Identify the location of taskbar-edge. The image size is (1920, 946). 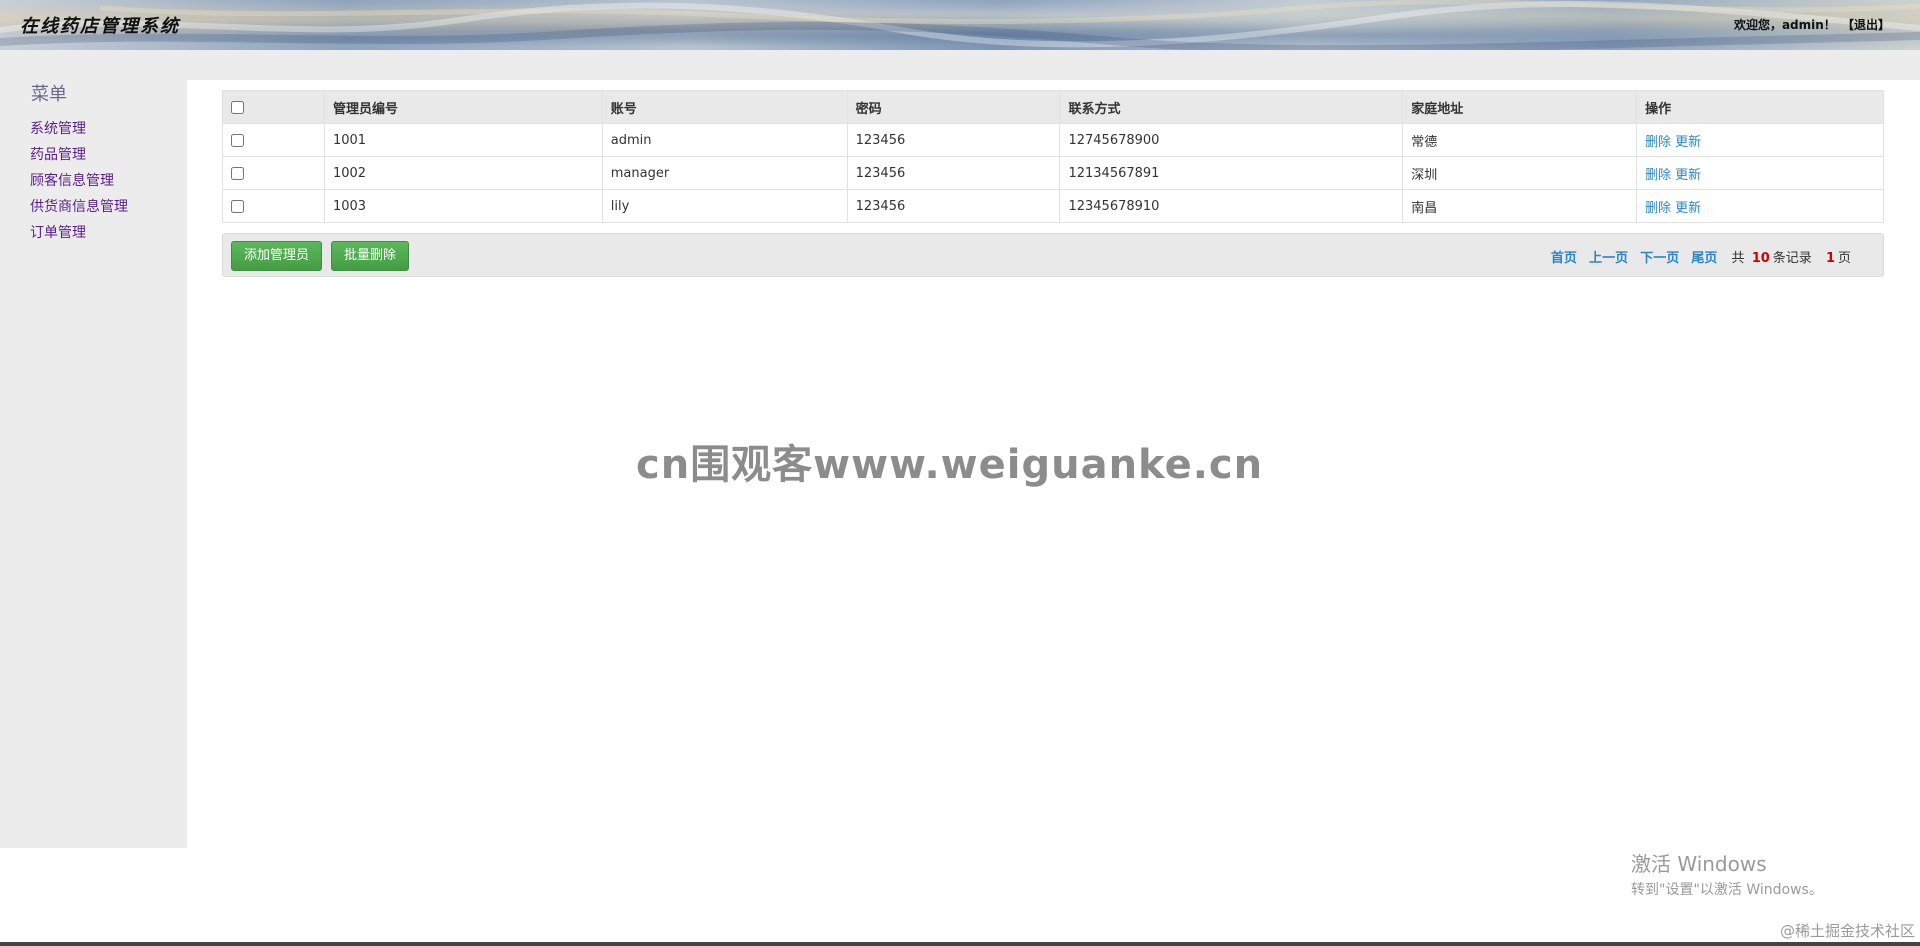
(960, 944).